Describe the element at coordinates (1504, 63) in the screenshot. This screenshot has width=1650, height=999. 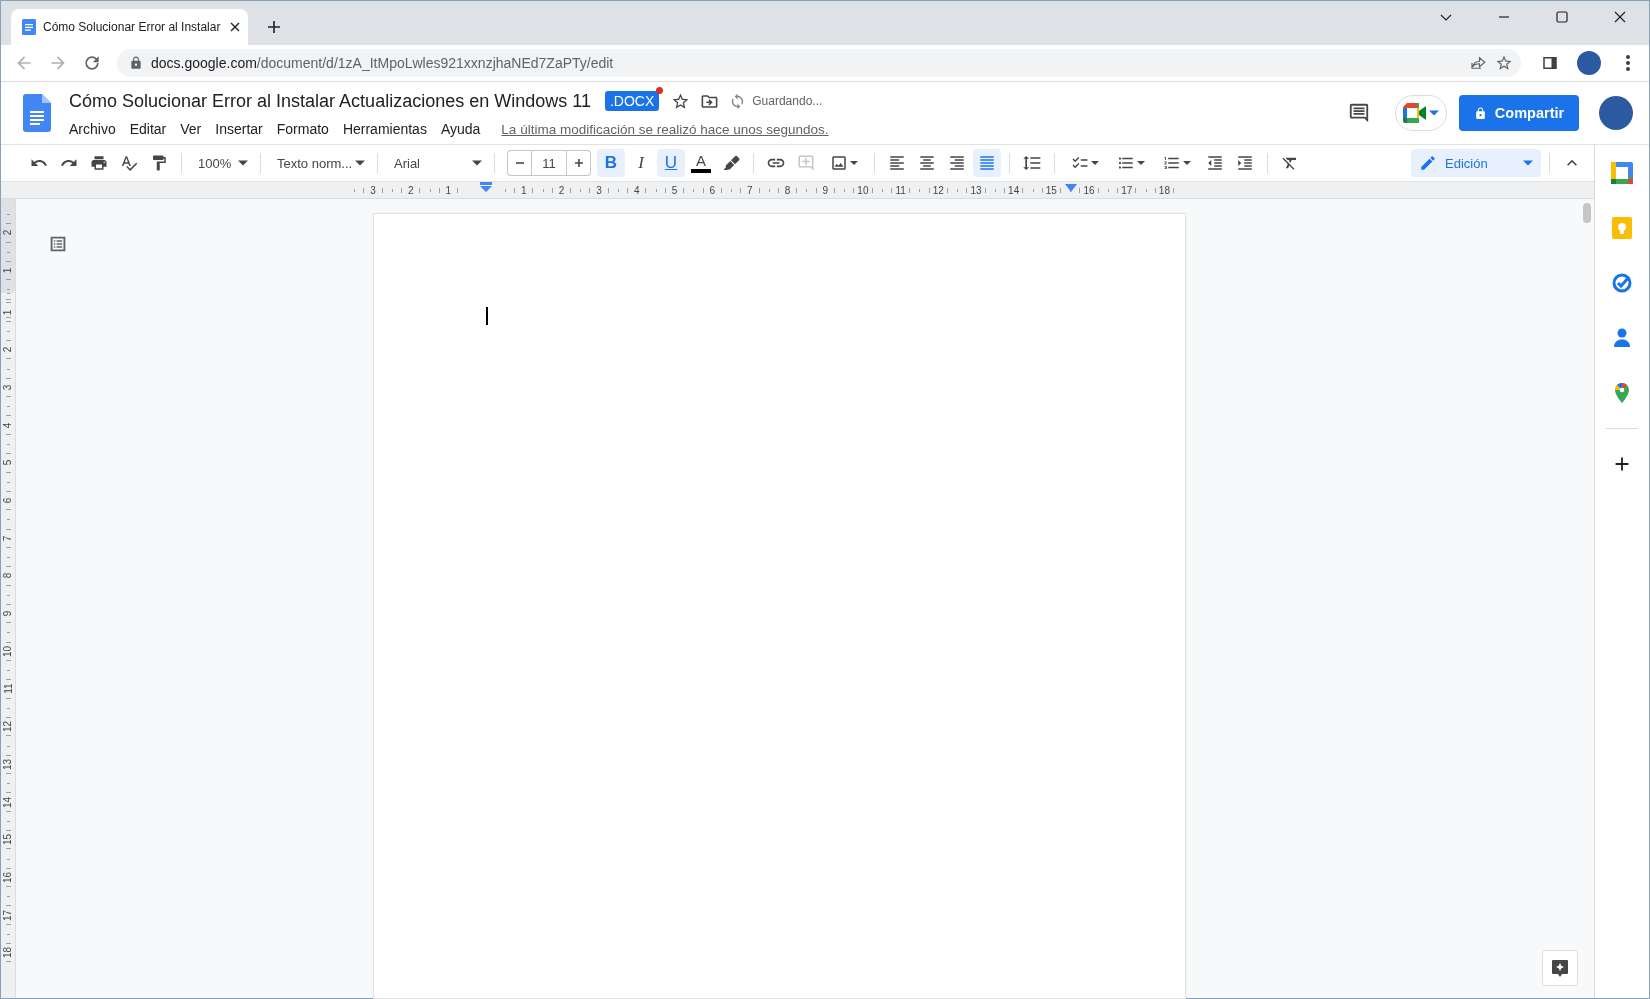
I see `bookmark-star-icon` at that location.